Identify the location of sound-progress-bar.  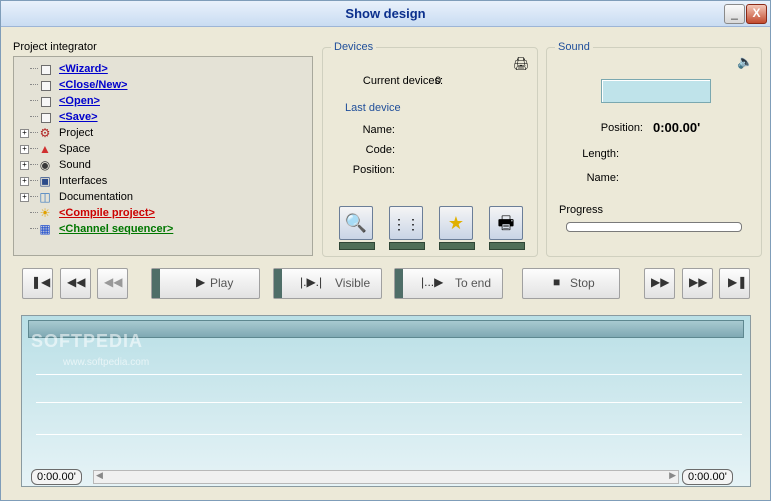
(654, 227).